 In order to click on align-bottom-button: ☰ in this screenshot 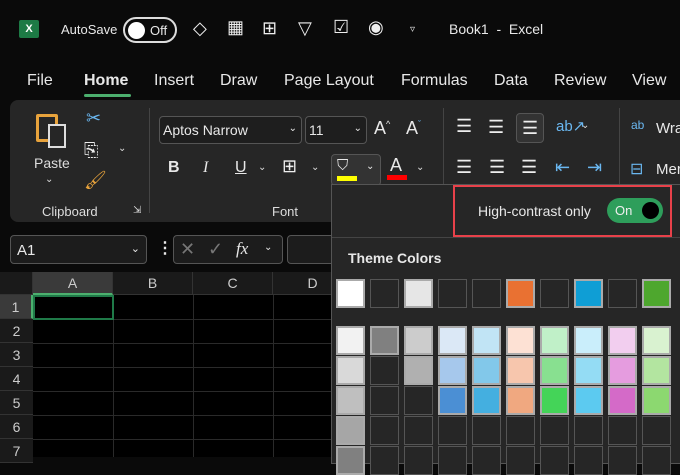, I will do `click(530, 128)`.